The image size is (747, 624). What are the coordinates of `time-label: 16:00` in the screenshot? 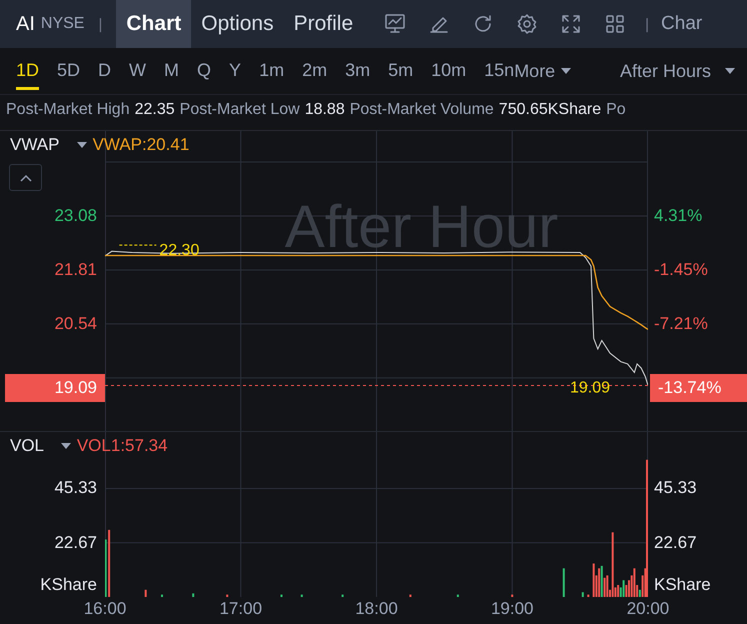 It's located at (105, 609).